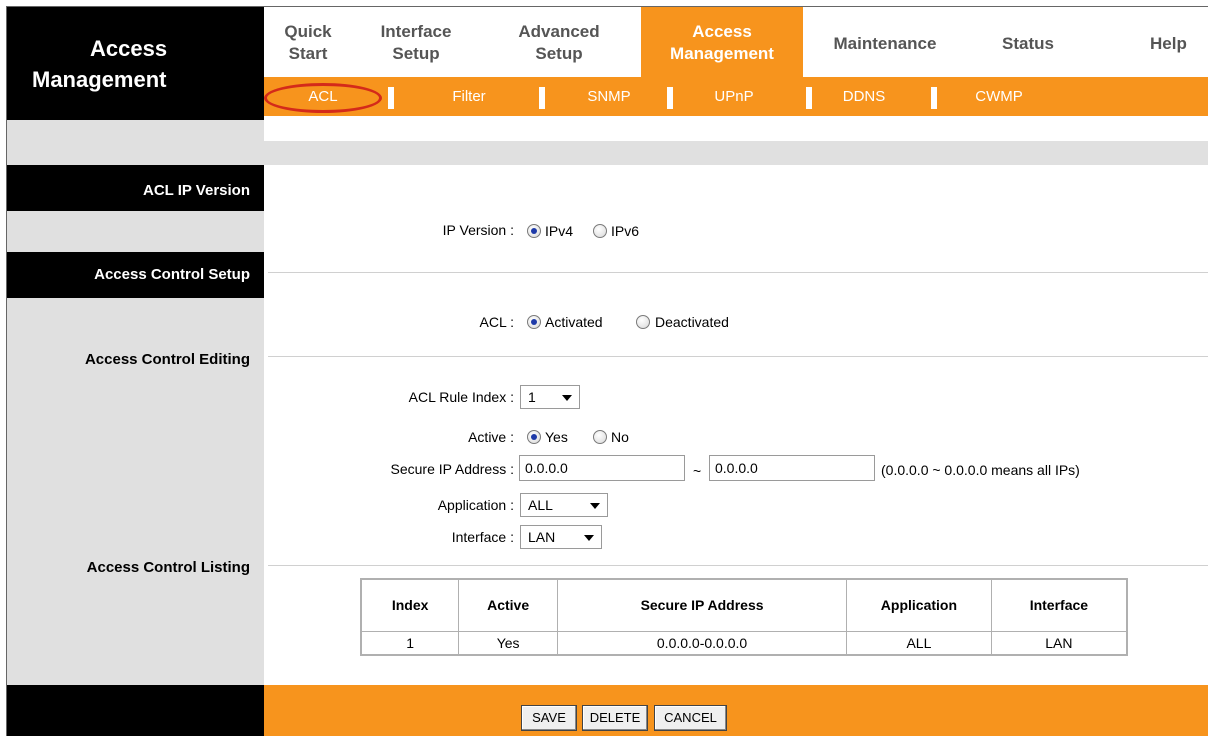 Image resolution: width=1208 pixels, height=742 pixels. What do you see at coordinates (308, 53) in the screenshot?
I see `tab-label: Start` at bounding box center [308, 53].